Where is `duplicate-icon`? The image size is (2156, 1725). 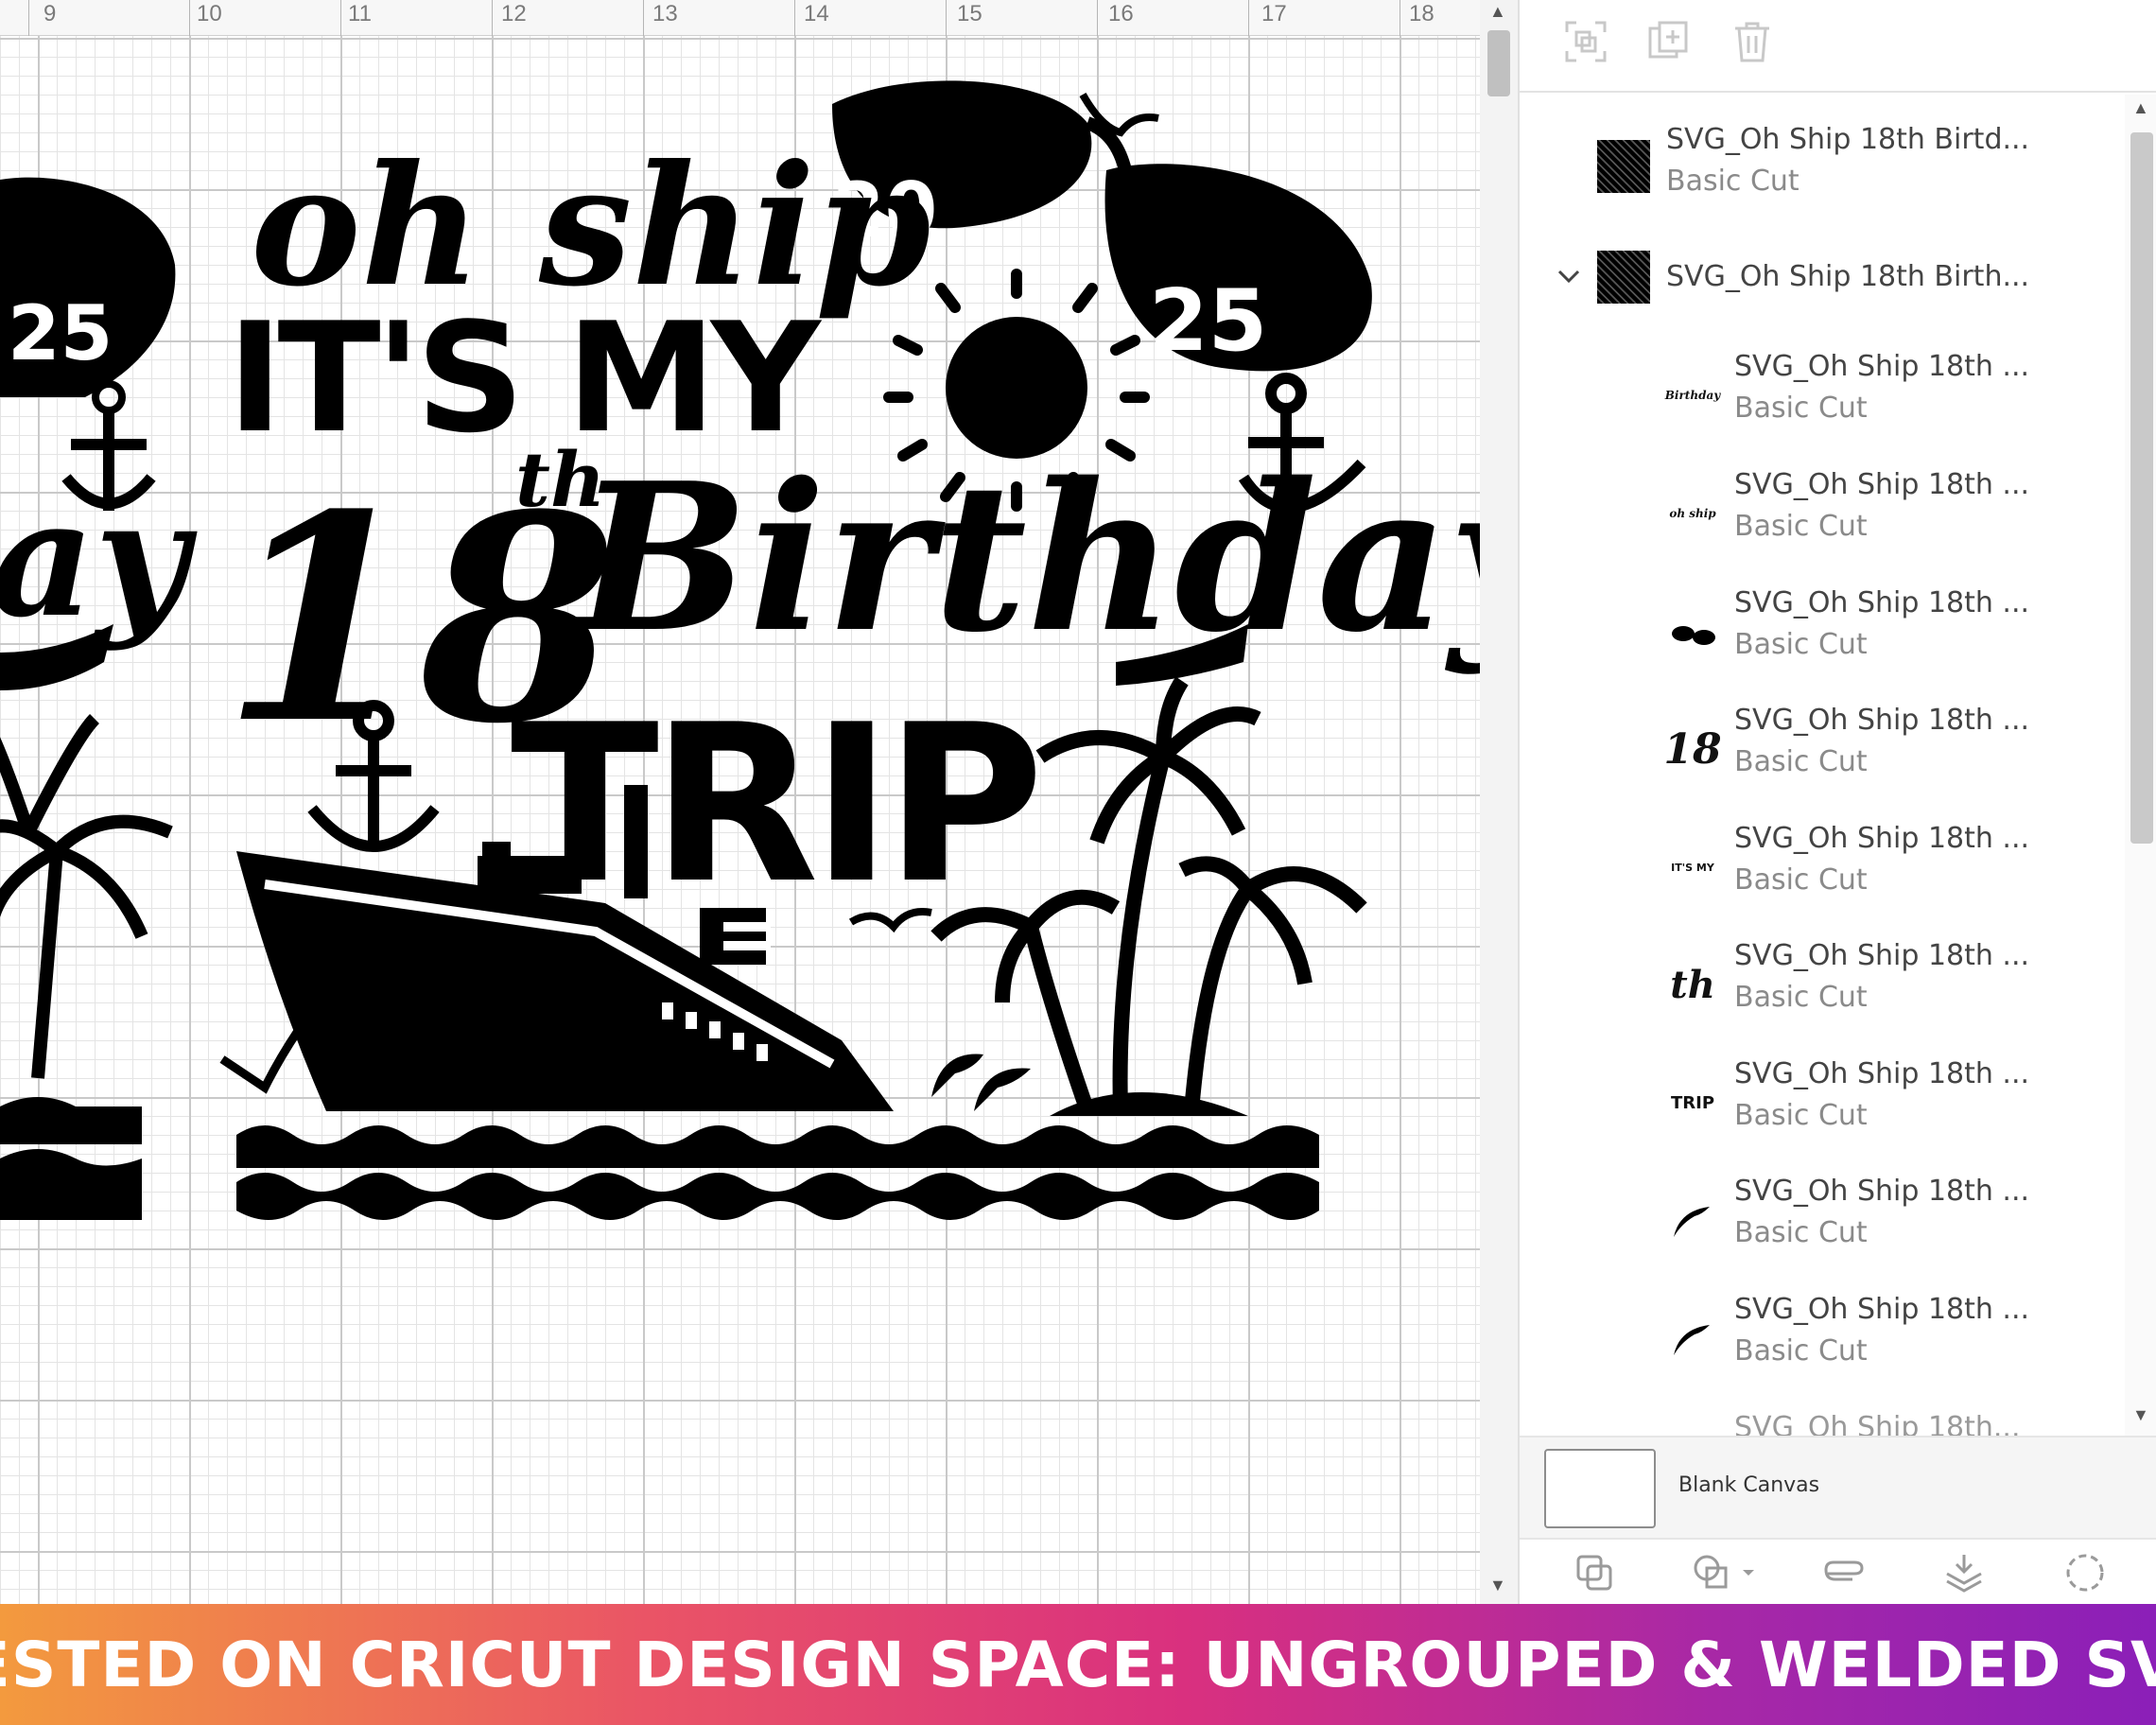
duplicate-icon is located at coordinates (1669, 41).